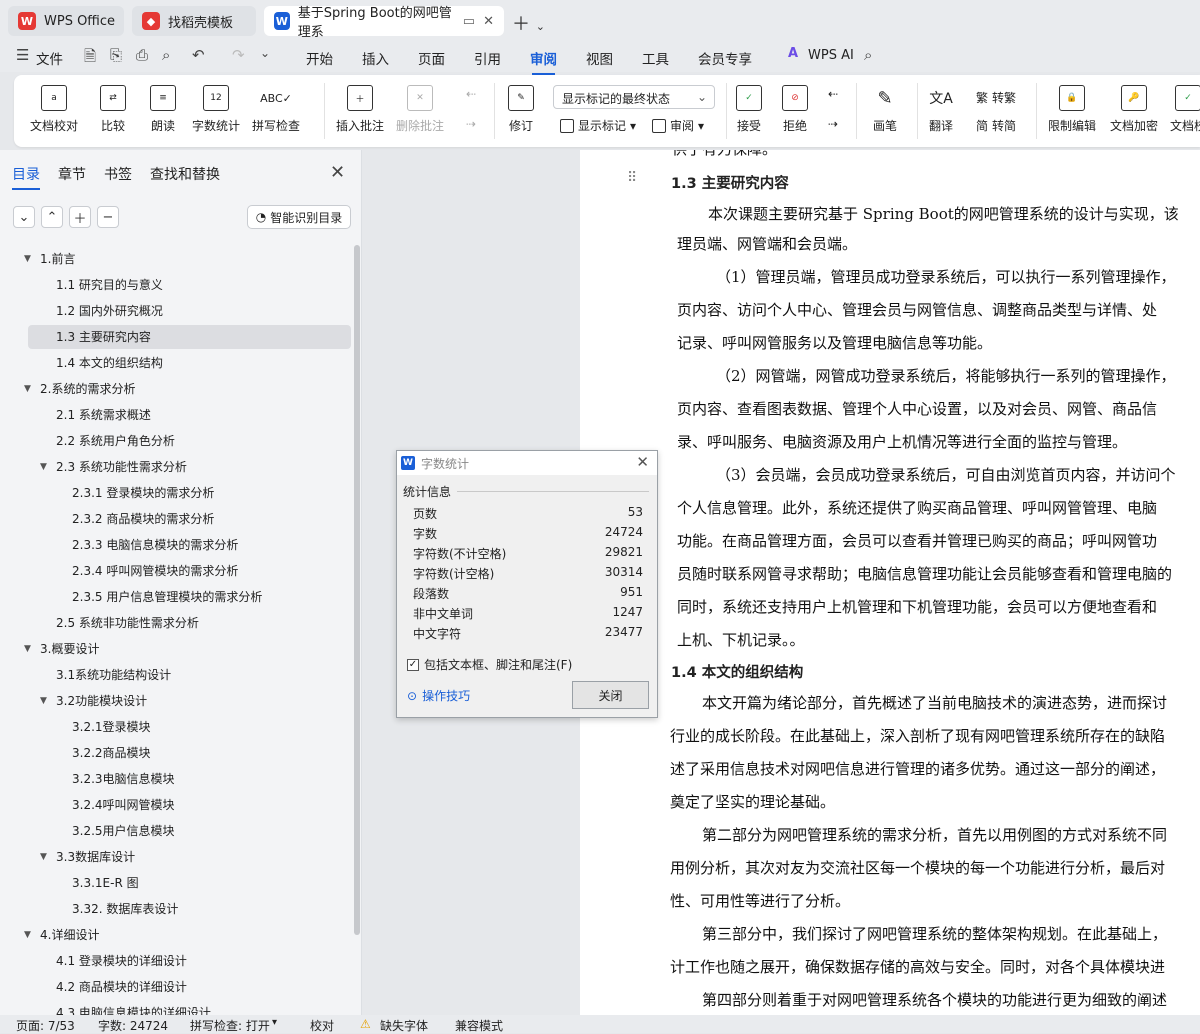 This screenshot has height=1034, width=1200. What do you see at coordinates (175, 857) in the screenshot?
I see `toc-item: ▼ 3.3数据库设计` at bounding box center [175, 857].